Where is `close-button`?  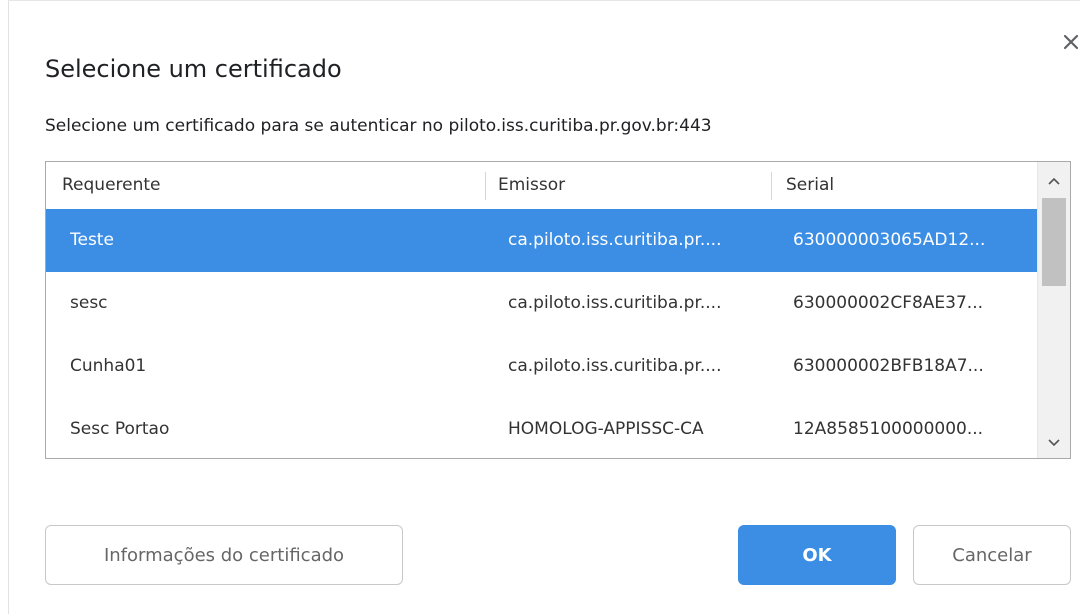 close-button is located at coordinates (1071, 44).